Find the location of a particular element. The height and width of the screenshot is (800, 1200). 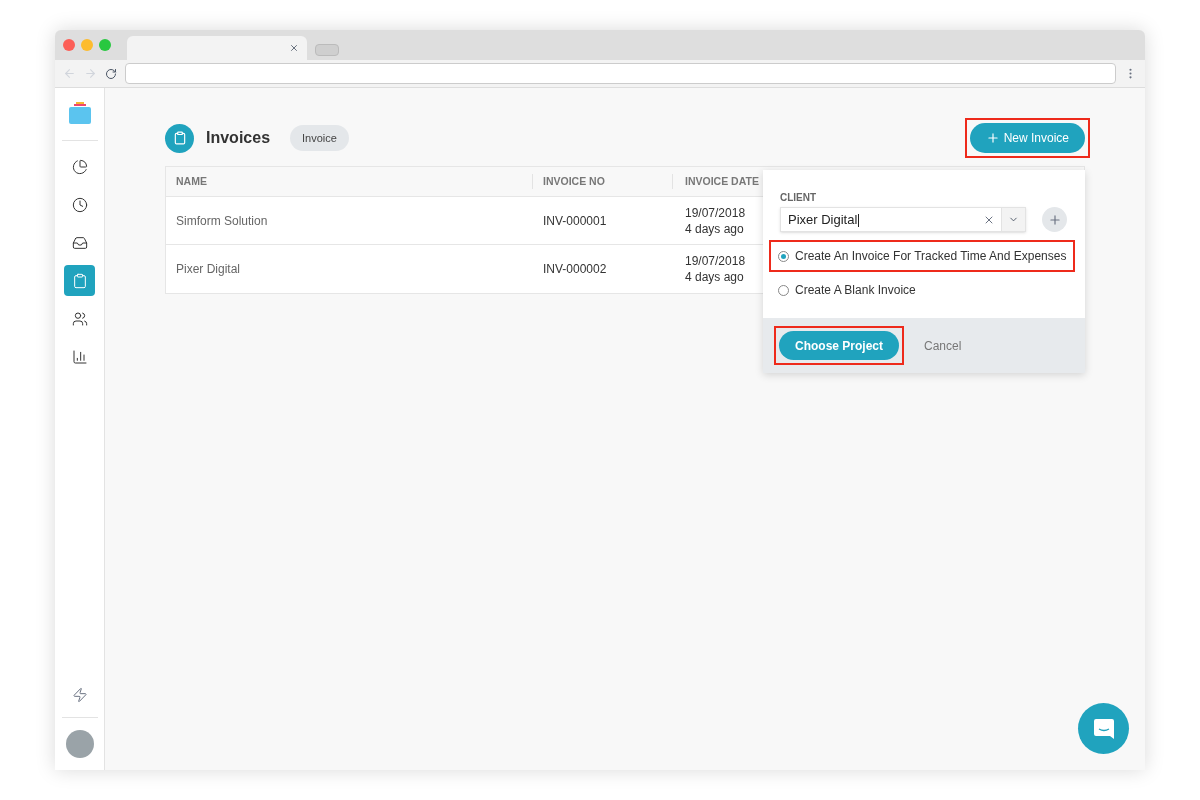

table-cell: Simform Solution is located at coordinates (222, 220).